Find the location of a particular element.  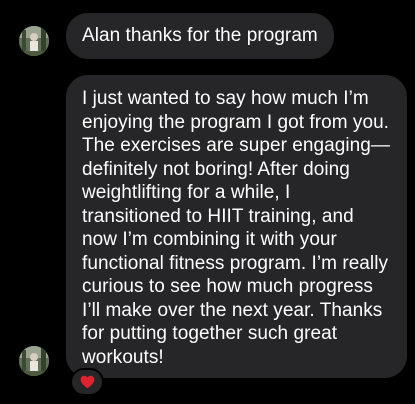

red-heart-icon is located at coordinates (87, 382).